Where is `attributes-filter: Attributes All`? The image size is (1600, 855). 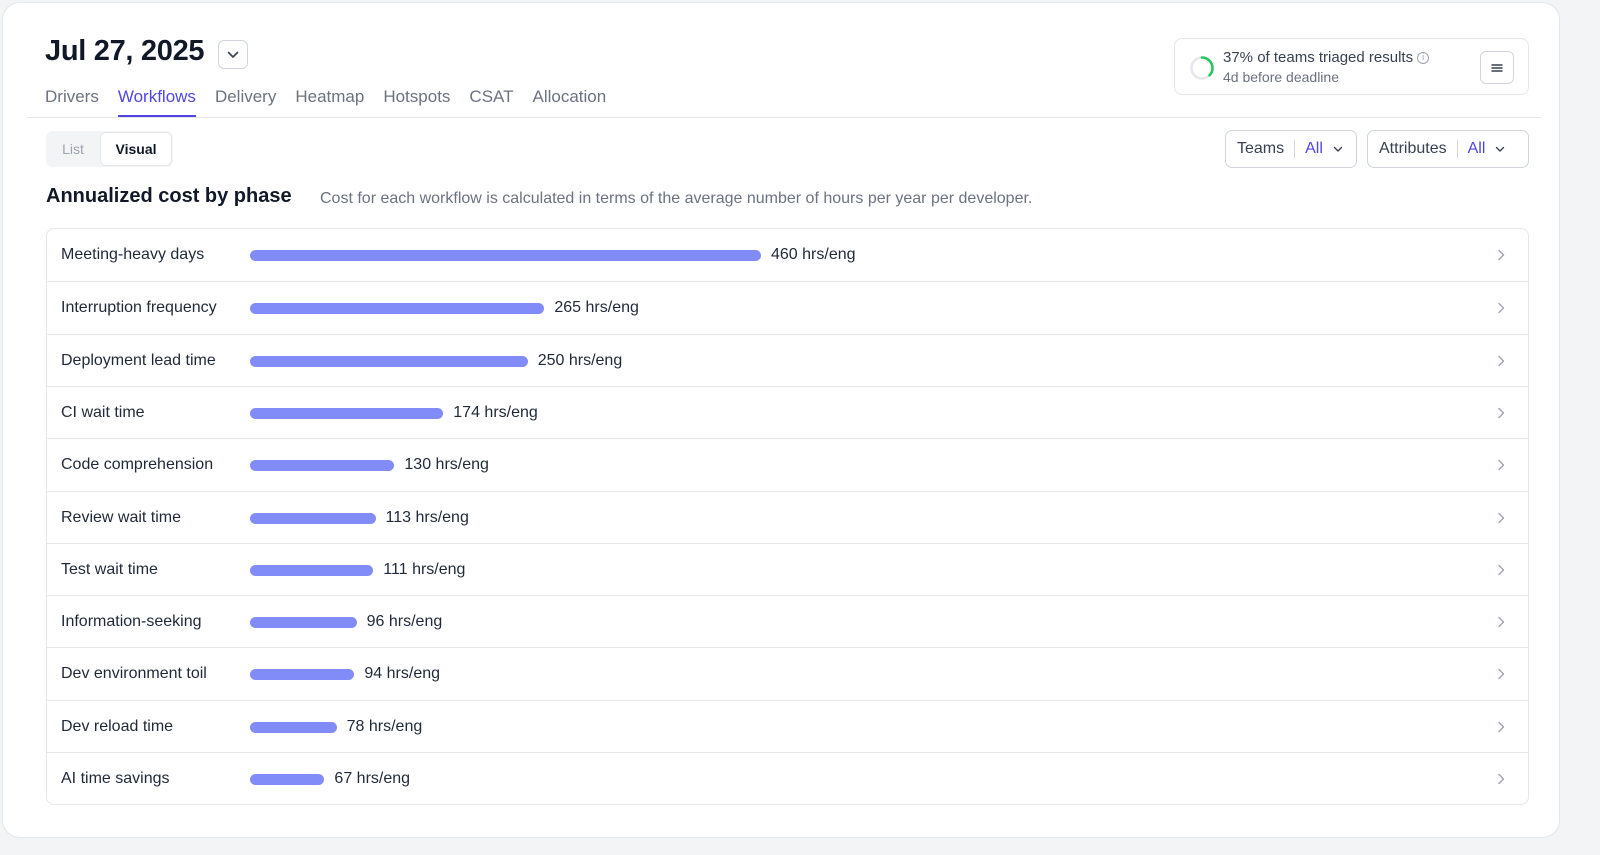 attributes-filter: Attributes All is located at coordinates (1448, 149).